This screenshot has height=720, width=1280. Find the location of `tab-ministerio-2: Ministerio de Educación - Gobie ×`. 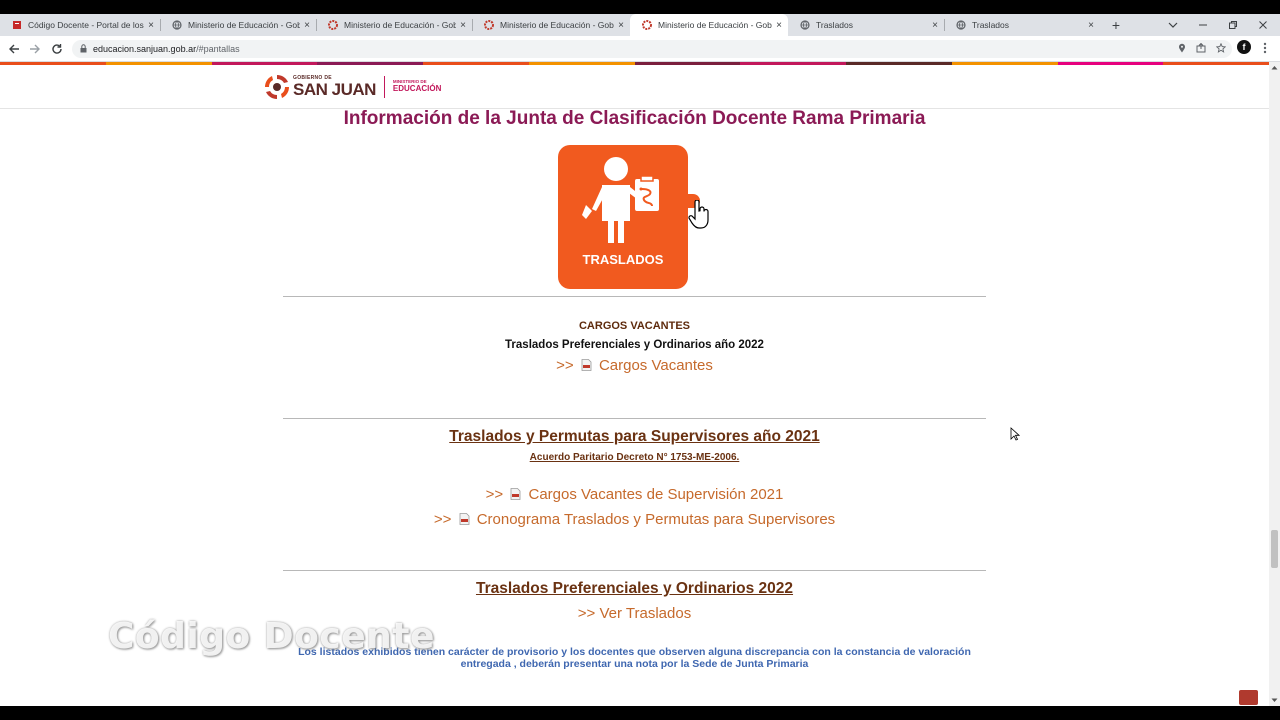

tab-ministerio-2: Ministerio de Educación - Gobie × is located at coordinates (394, 25).